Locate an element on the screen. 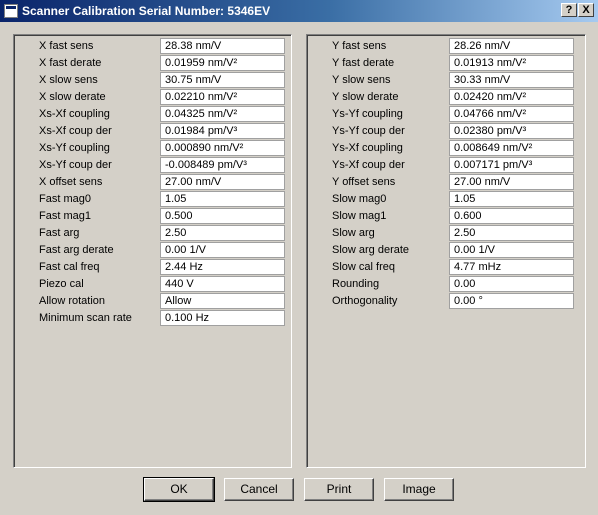 The width and height of the screenshot is (598, 515). field-label: X slow derate is located at coordinates (72, 97).